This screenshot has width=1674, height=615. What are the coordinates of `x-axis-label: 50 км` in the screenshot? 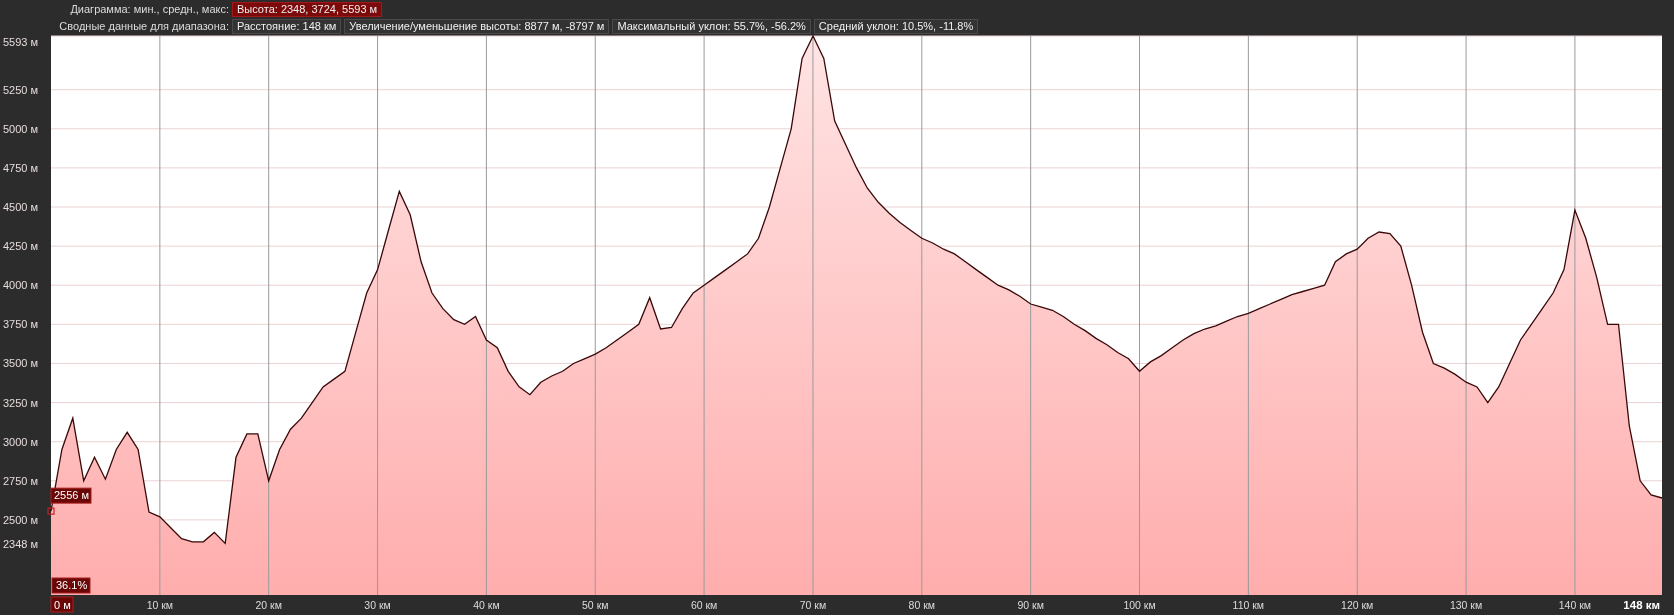 It's located at (595, 605).